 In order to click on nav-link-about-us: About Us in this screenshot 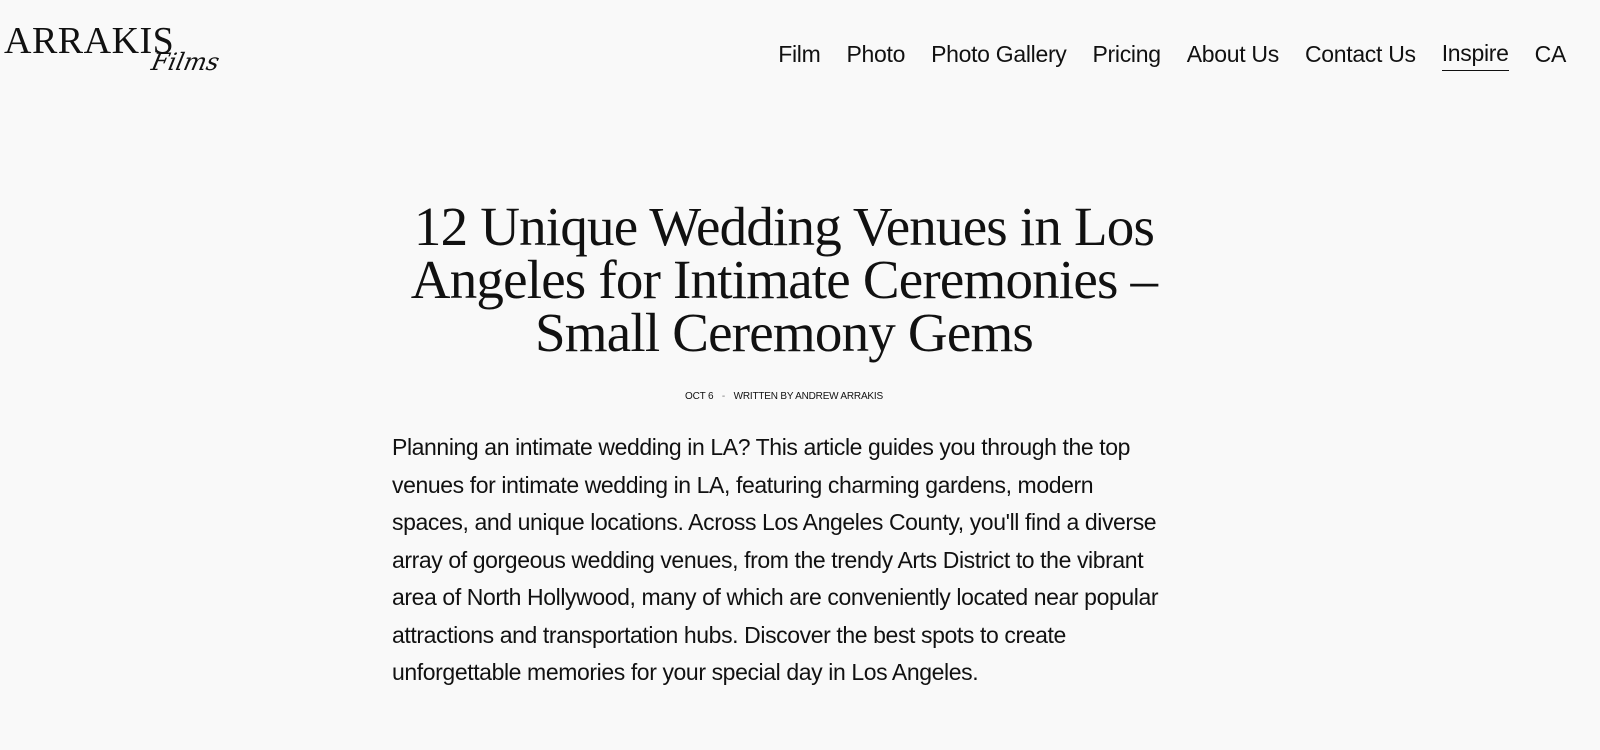, I will do `click(1233, 55)`.